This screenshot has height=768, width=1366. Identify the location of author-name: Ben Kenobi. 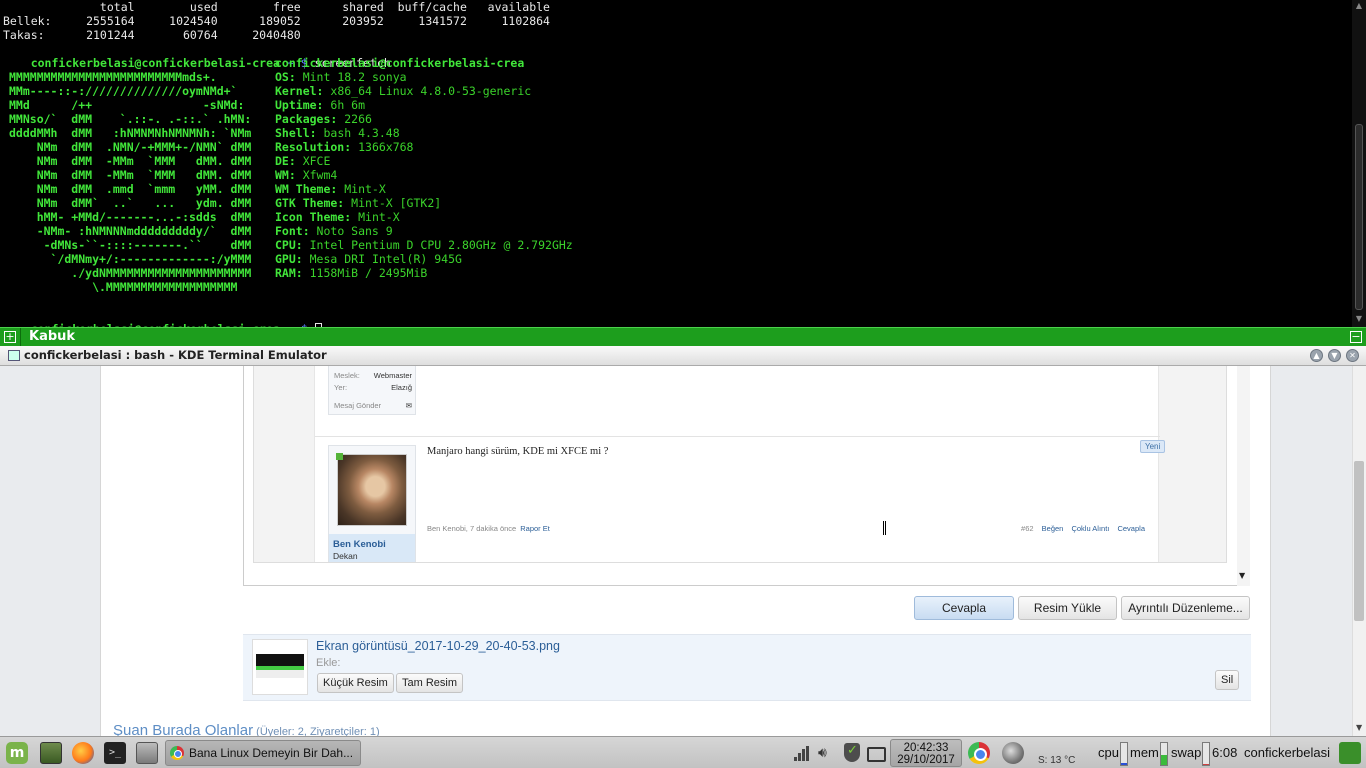
(359, 544).